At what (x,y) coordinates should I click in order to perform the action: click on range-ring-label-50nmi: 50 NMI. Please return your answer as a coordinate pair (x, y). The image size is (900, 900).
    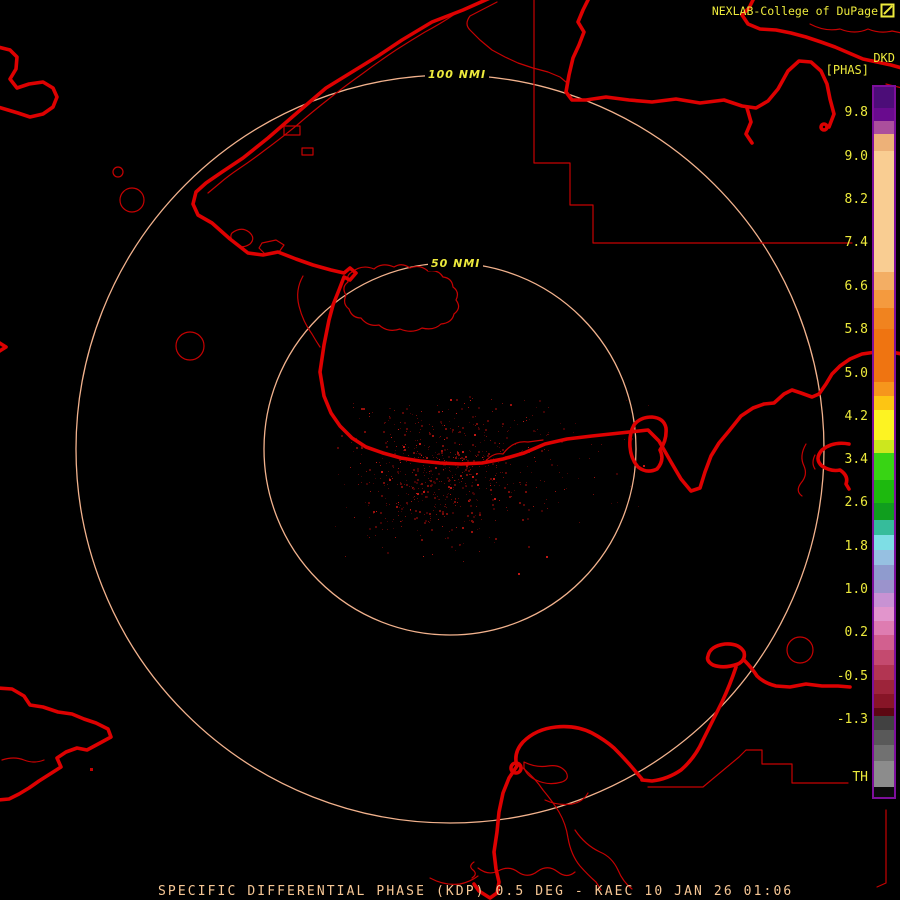
    Looking at the image, I should click on (456, 263).